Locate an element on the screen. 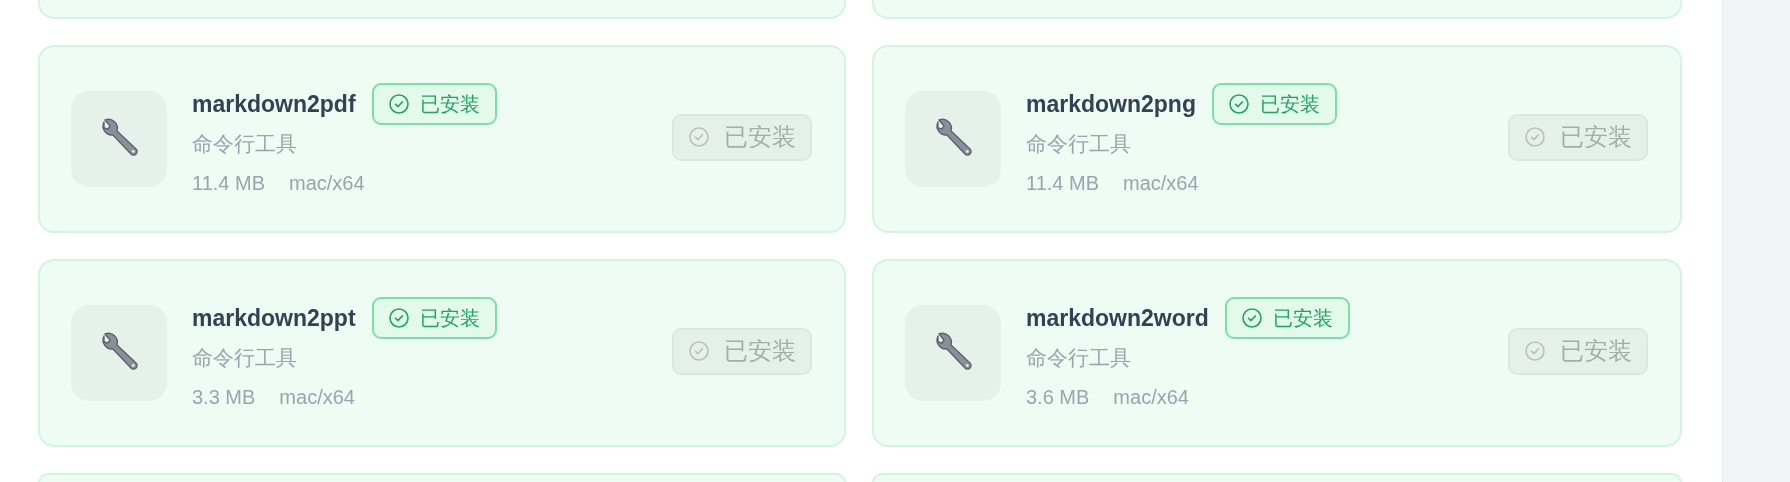  tool-name: markdown2ppt is located at coordinates (274, 318).